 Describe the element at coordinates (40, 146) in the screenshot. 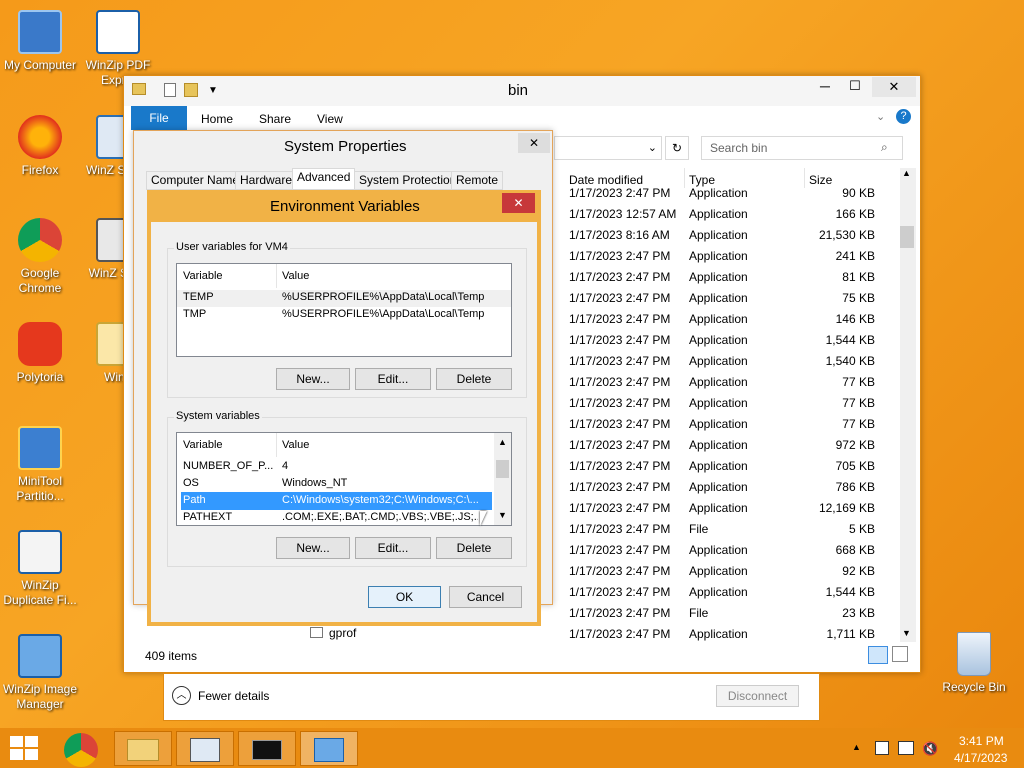

I see `desktop-icon-firefox: Firefox` at that location.